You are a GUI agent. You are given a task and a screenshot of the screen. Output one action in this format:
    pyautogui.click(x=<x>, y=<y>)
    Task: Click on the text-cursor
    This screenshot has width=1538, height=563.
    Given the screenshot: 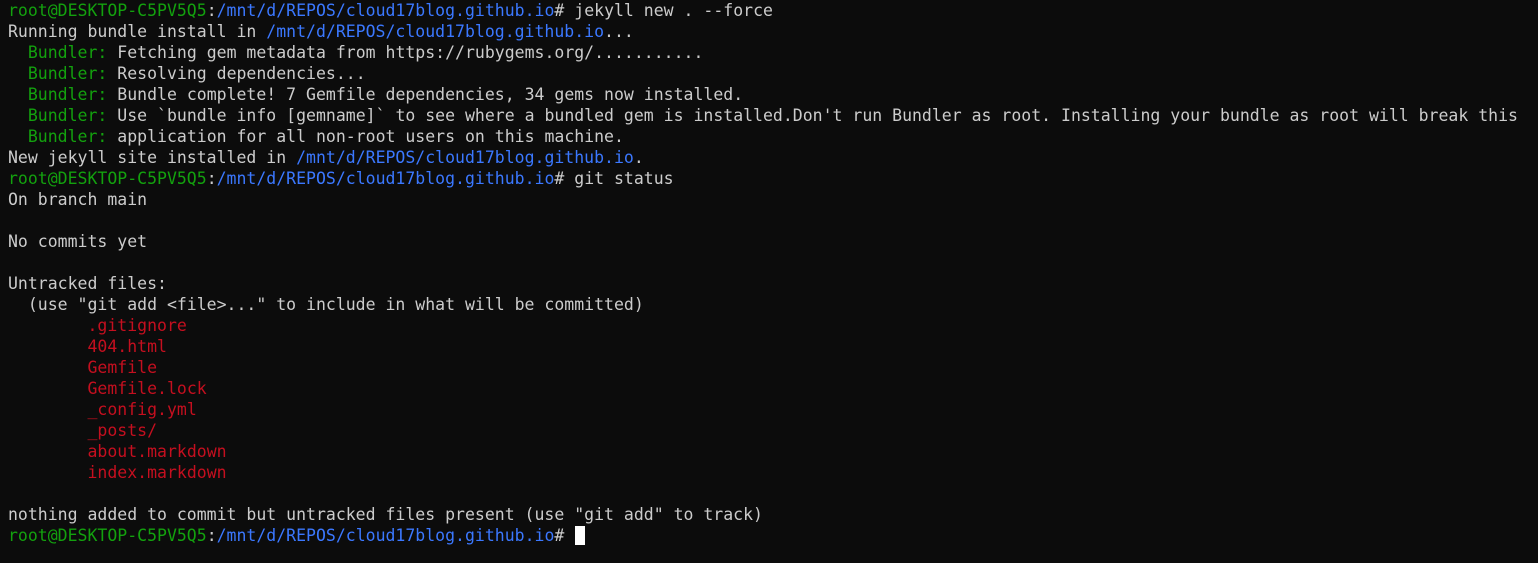 What is the action you would take?
    pyautogui.click(x=580, y=535)
    